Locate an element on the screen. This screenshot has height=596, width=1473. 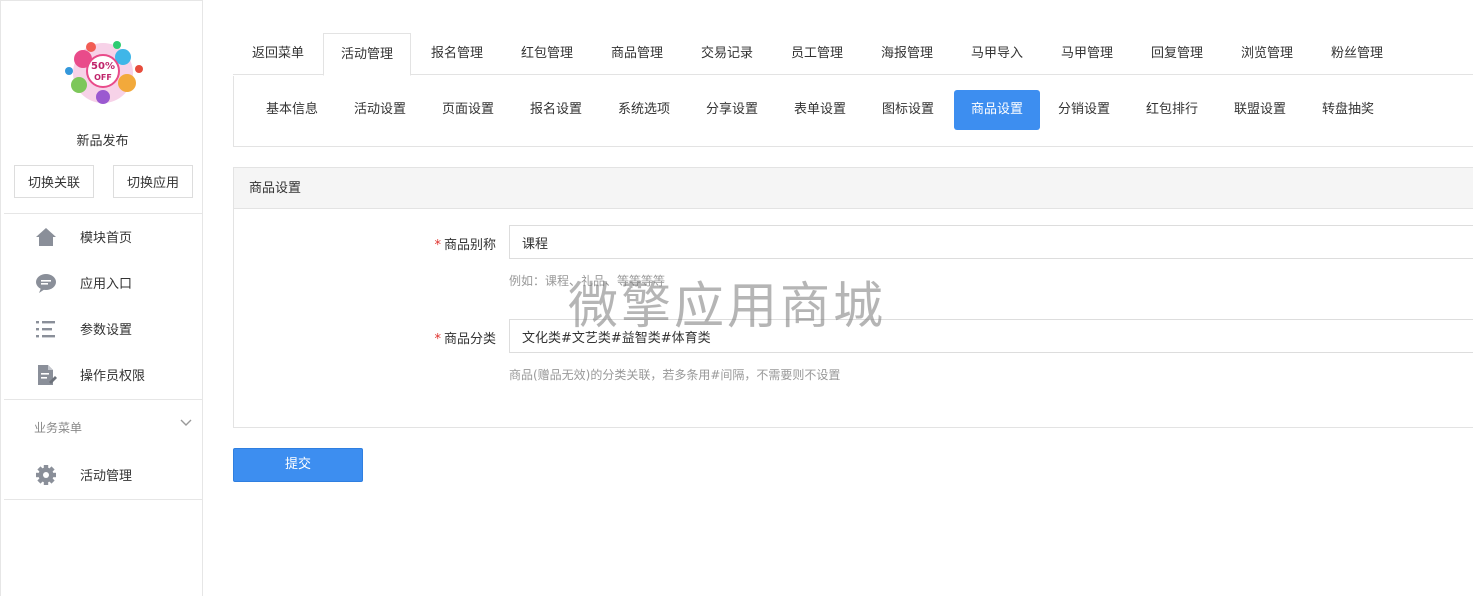
product-category-input is located at coordinates (991, 336).